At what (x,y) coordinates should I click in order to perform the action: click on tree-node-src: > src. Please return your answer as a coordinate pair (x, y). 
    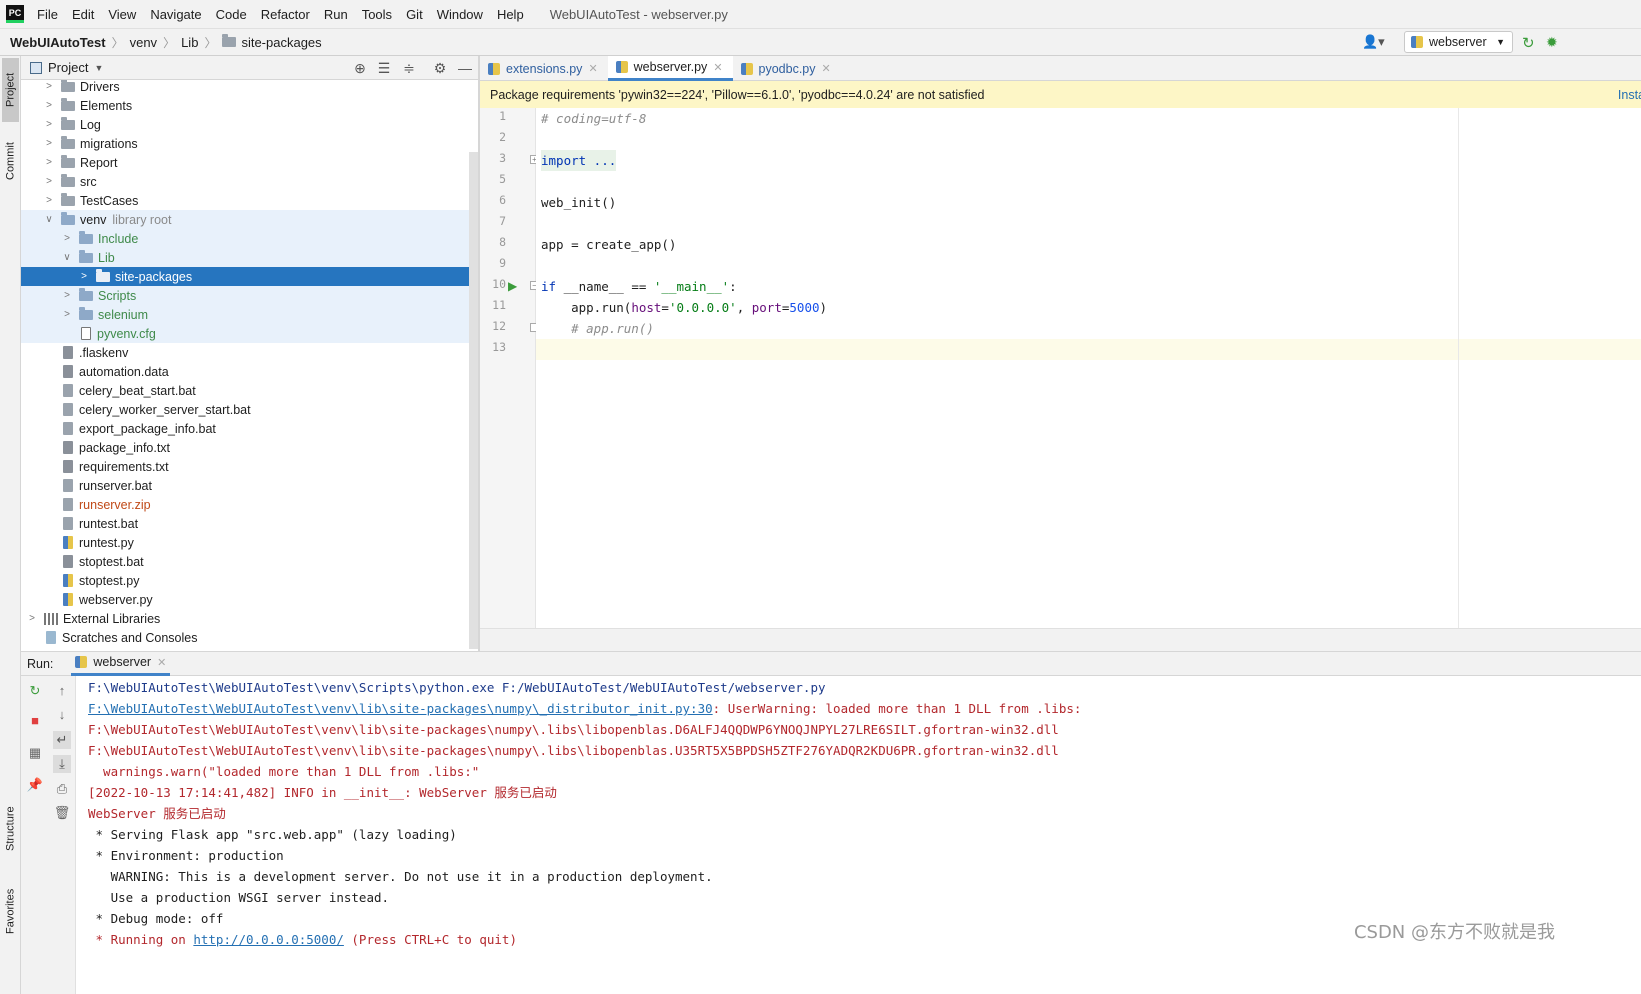
    Looking at the image, I should click on (245, 181).